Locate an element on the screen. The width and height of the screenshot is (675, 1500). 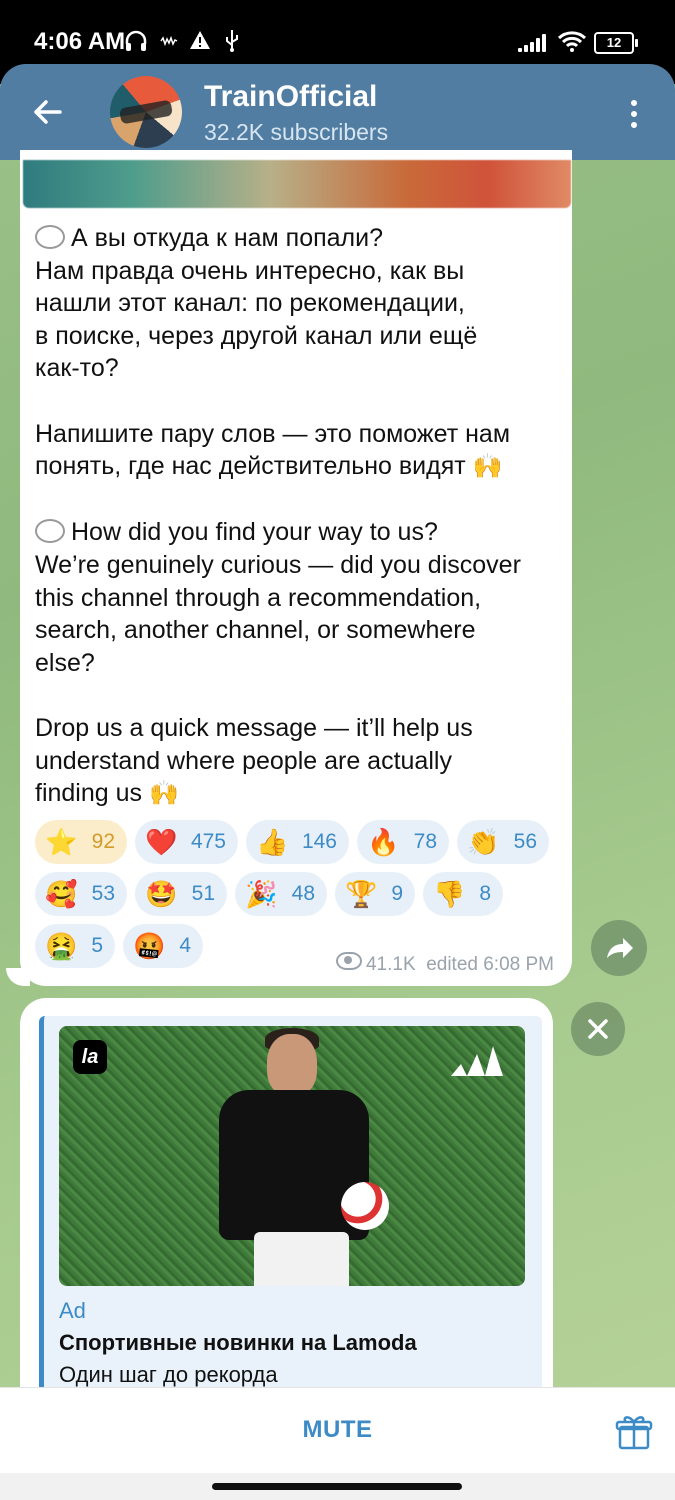
ad-image: la is located at coordinates (292, 1156).